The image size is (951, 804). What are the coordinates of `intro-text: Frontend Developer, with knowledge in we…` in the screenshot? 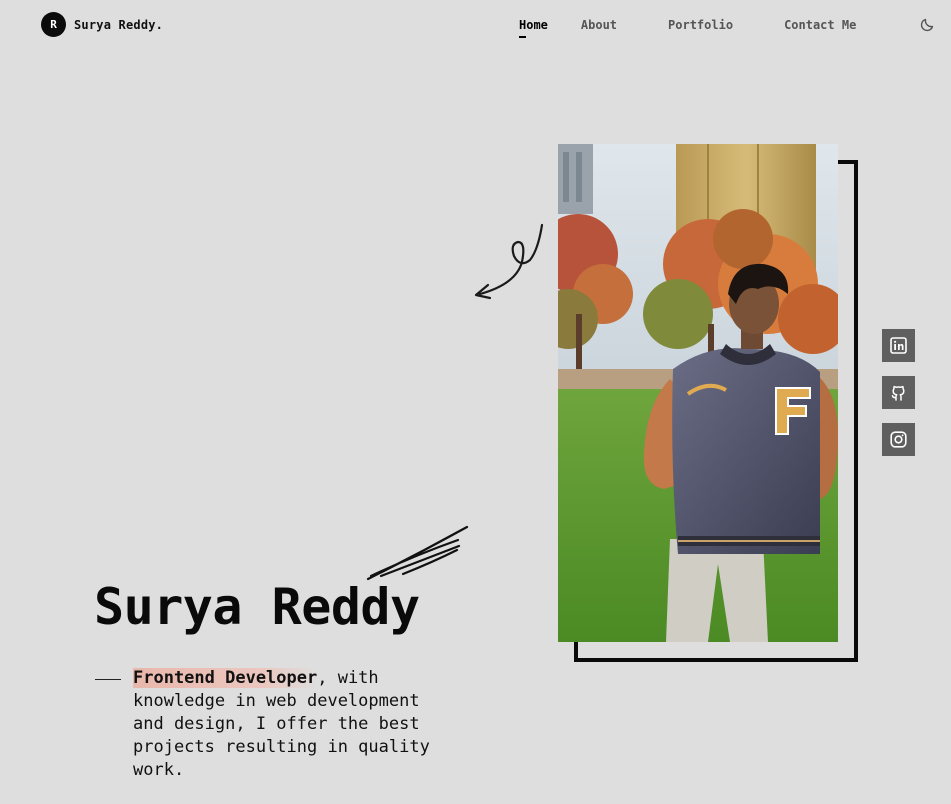 It's located at (293, 724).